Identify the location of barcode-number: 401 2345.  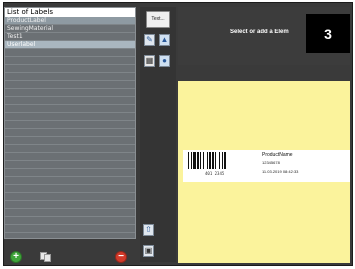
(215, 173).